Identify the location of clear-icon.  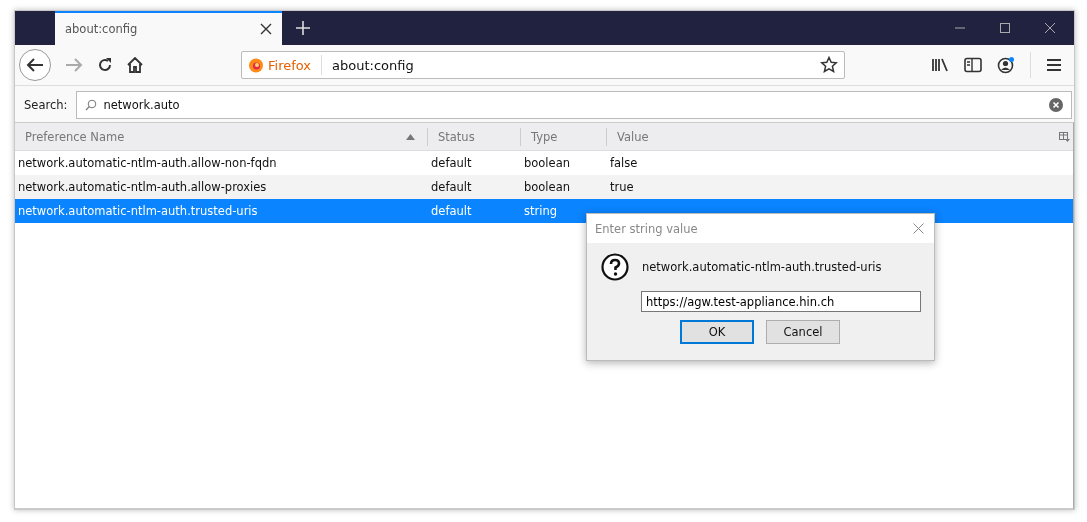
(1056, 105).